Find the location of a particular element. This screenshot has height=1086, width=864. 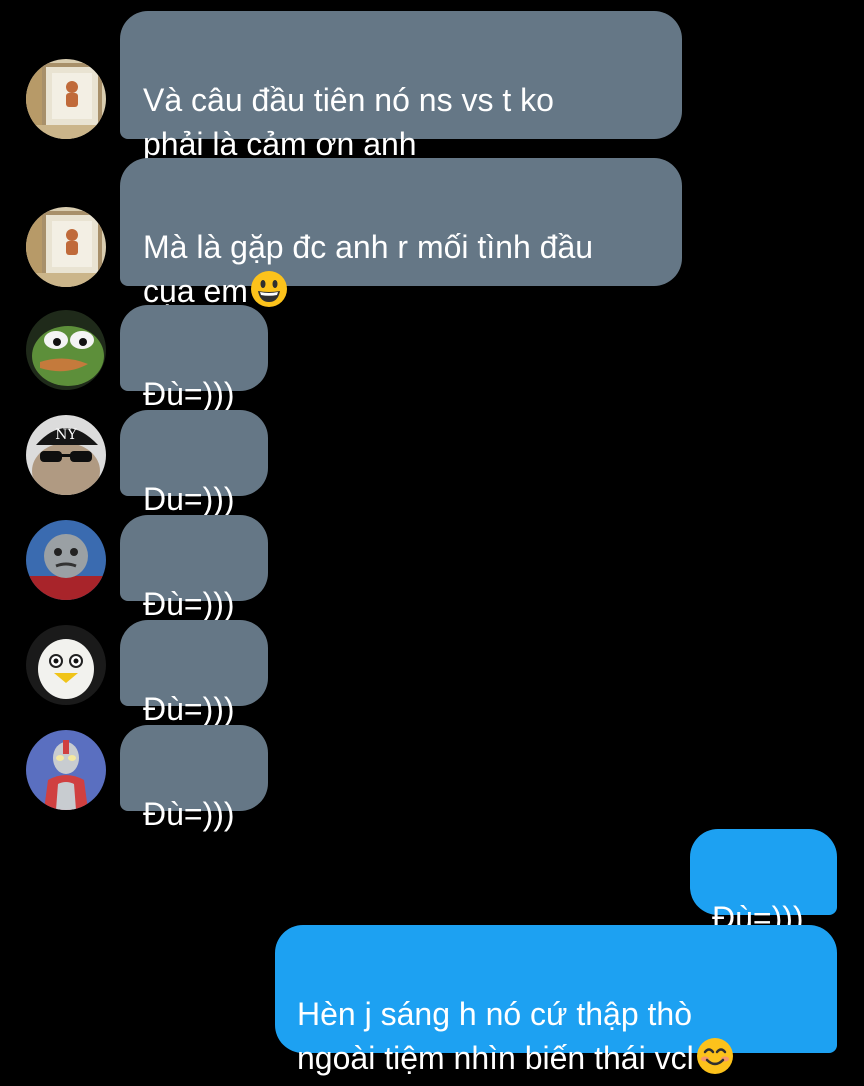

thomas-engine-avatar is located at coordinates (66, 560).